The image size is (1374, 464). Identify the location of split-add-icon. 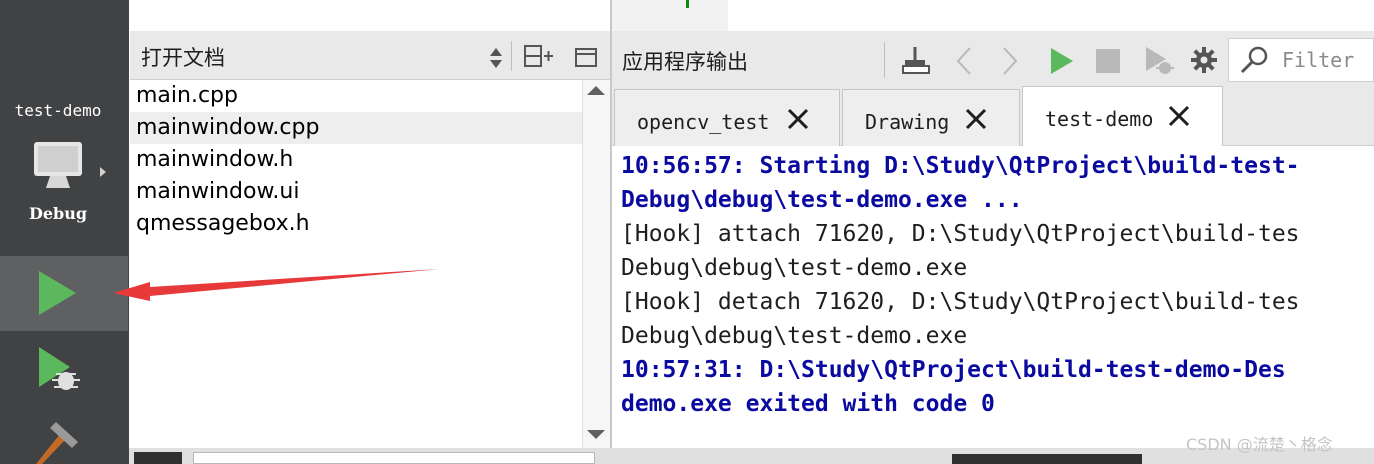
(539, 57).